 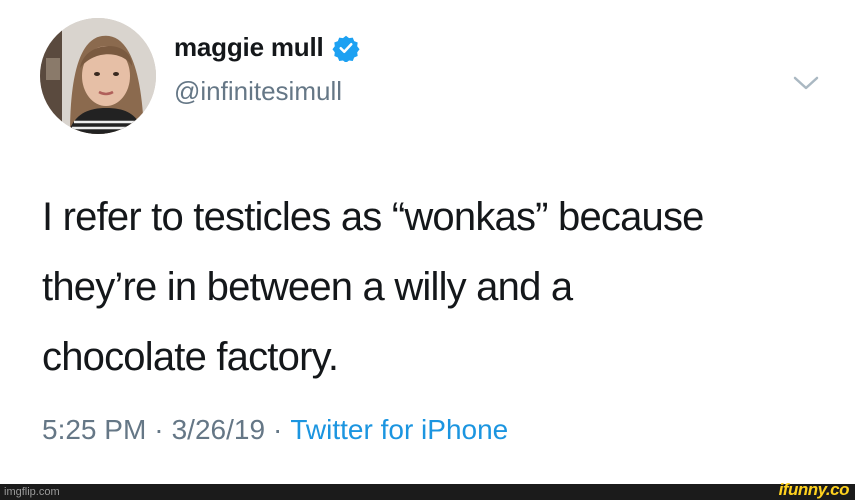 I want to click on ifunny-watermark: ifunny.co, so click(x=814, y=489).